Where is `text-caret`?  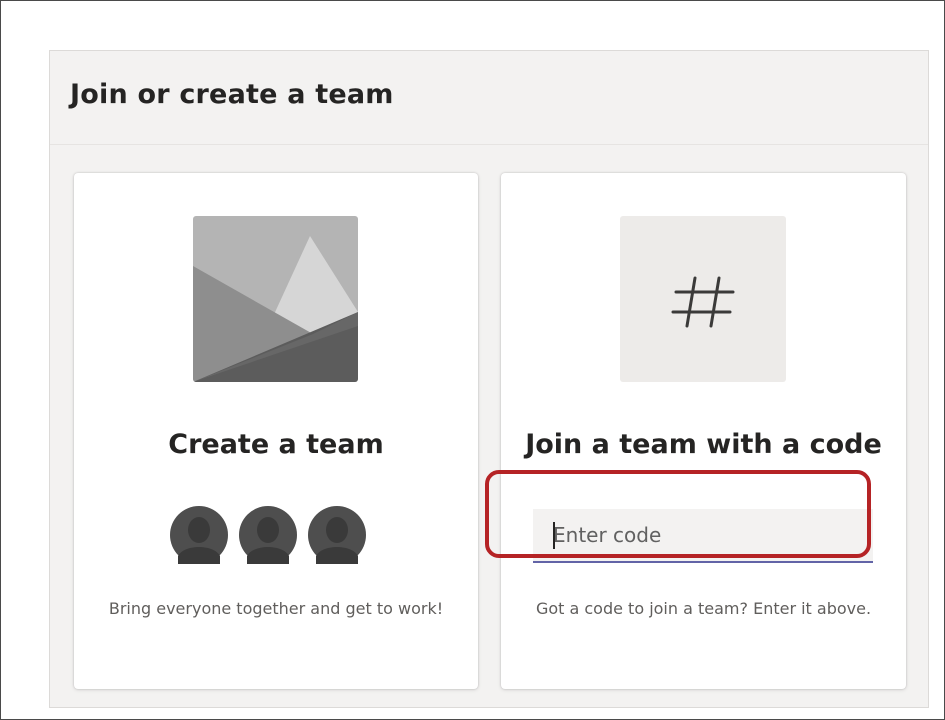 text-caret is located at coordinates (554, 535).